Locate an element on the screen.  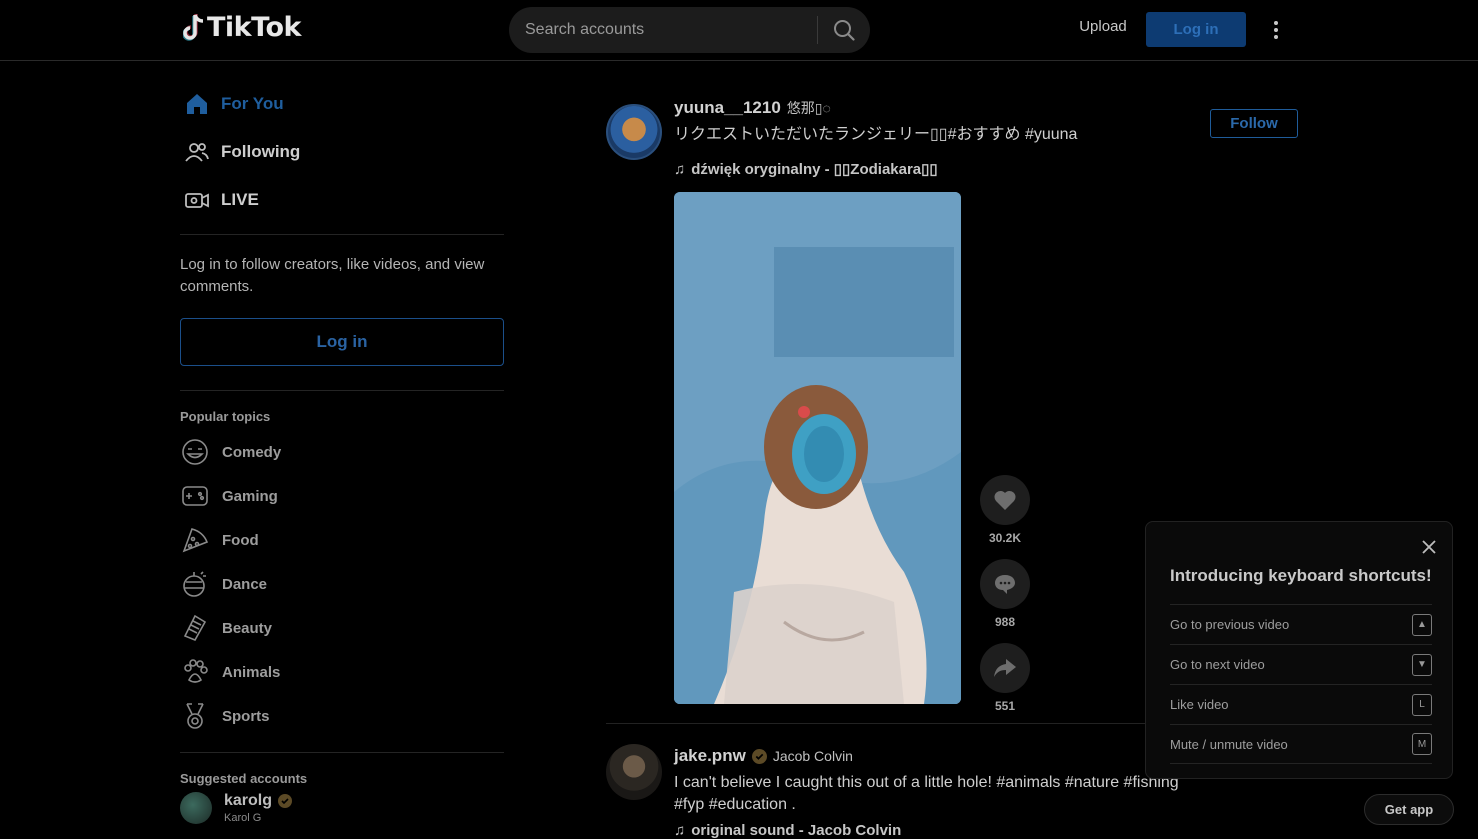
tiktok-logo: TikTok is located at coordinates (242, 27).